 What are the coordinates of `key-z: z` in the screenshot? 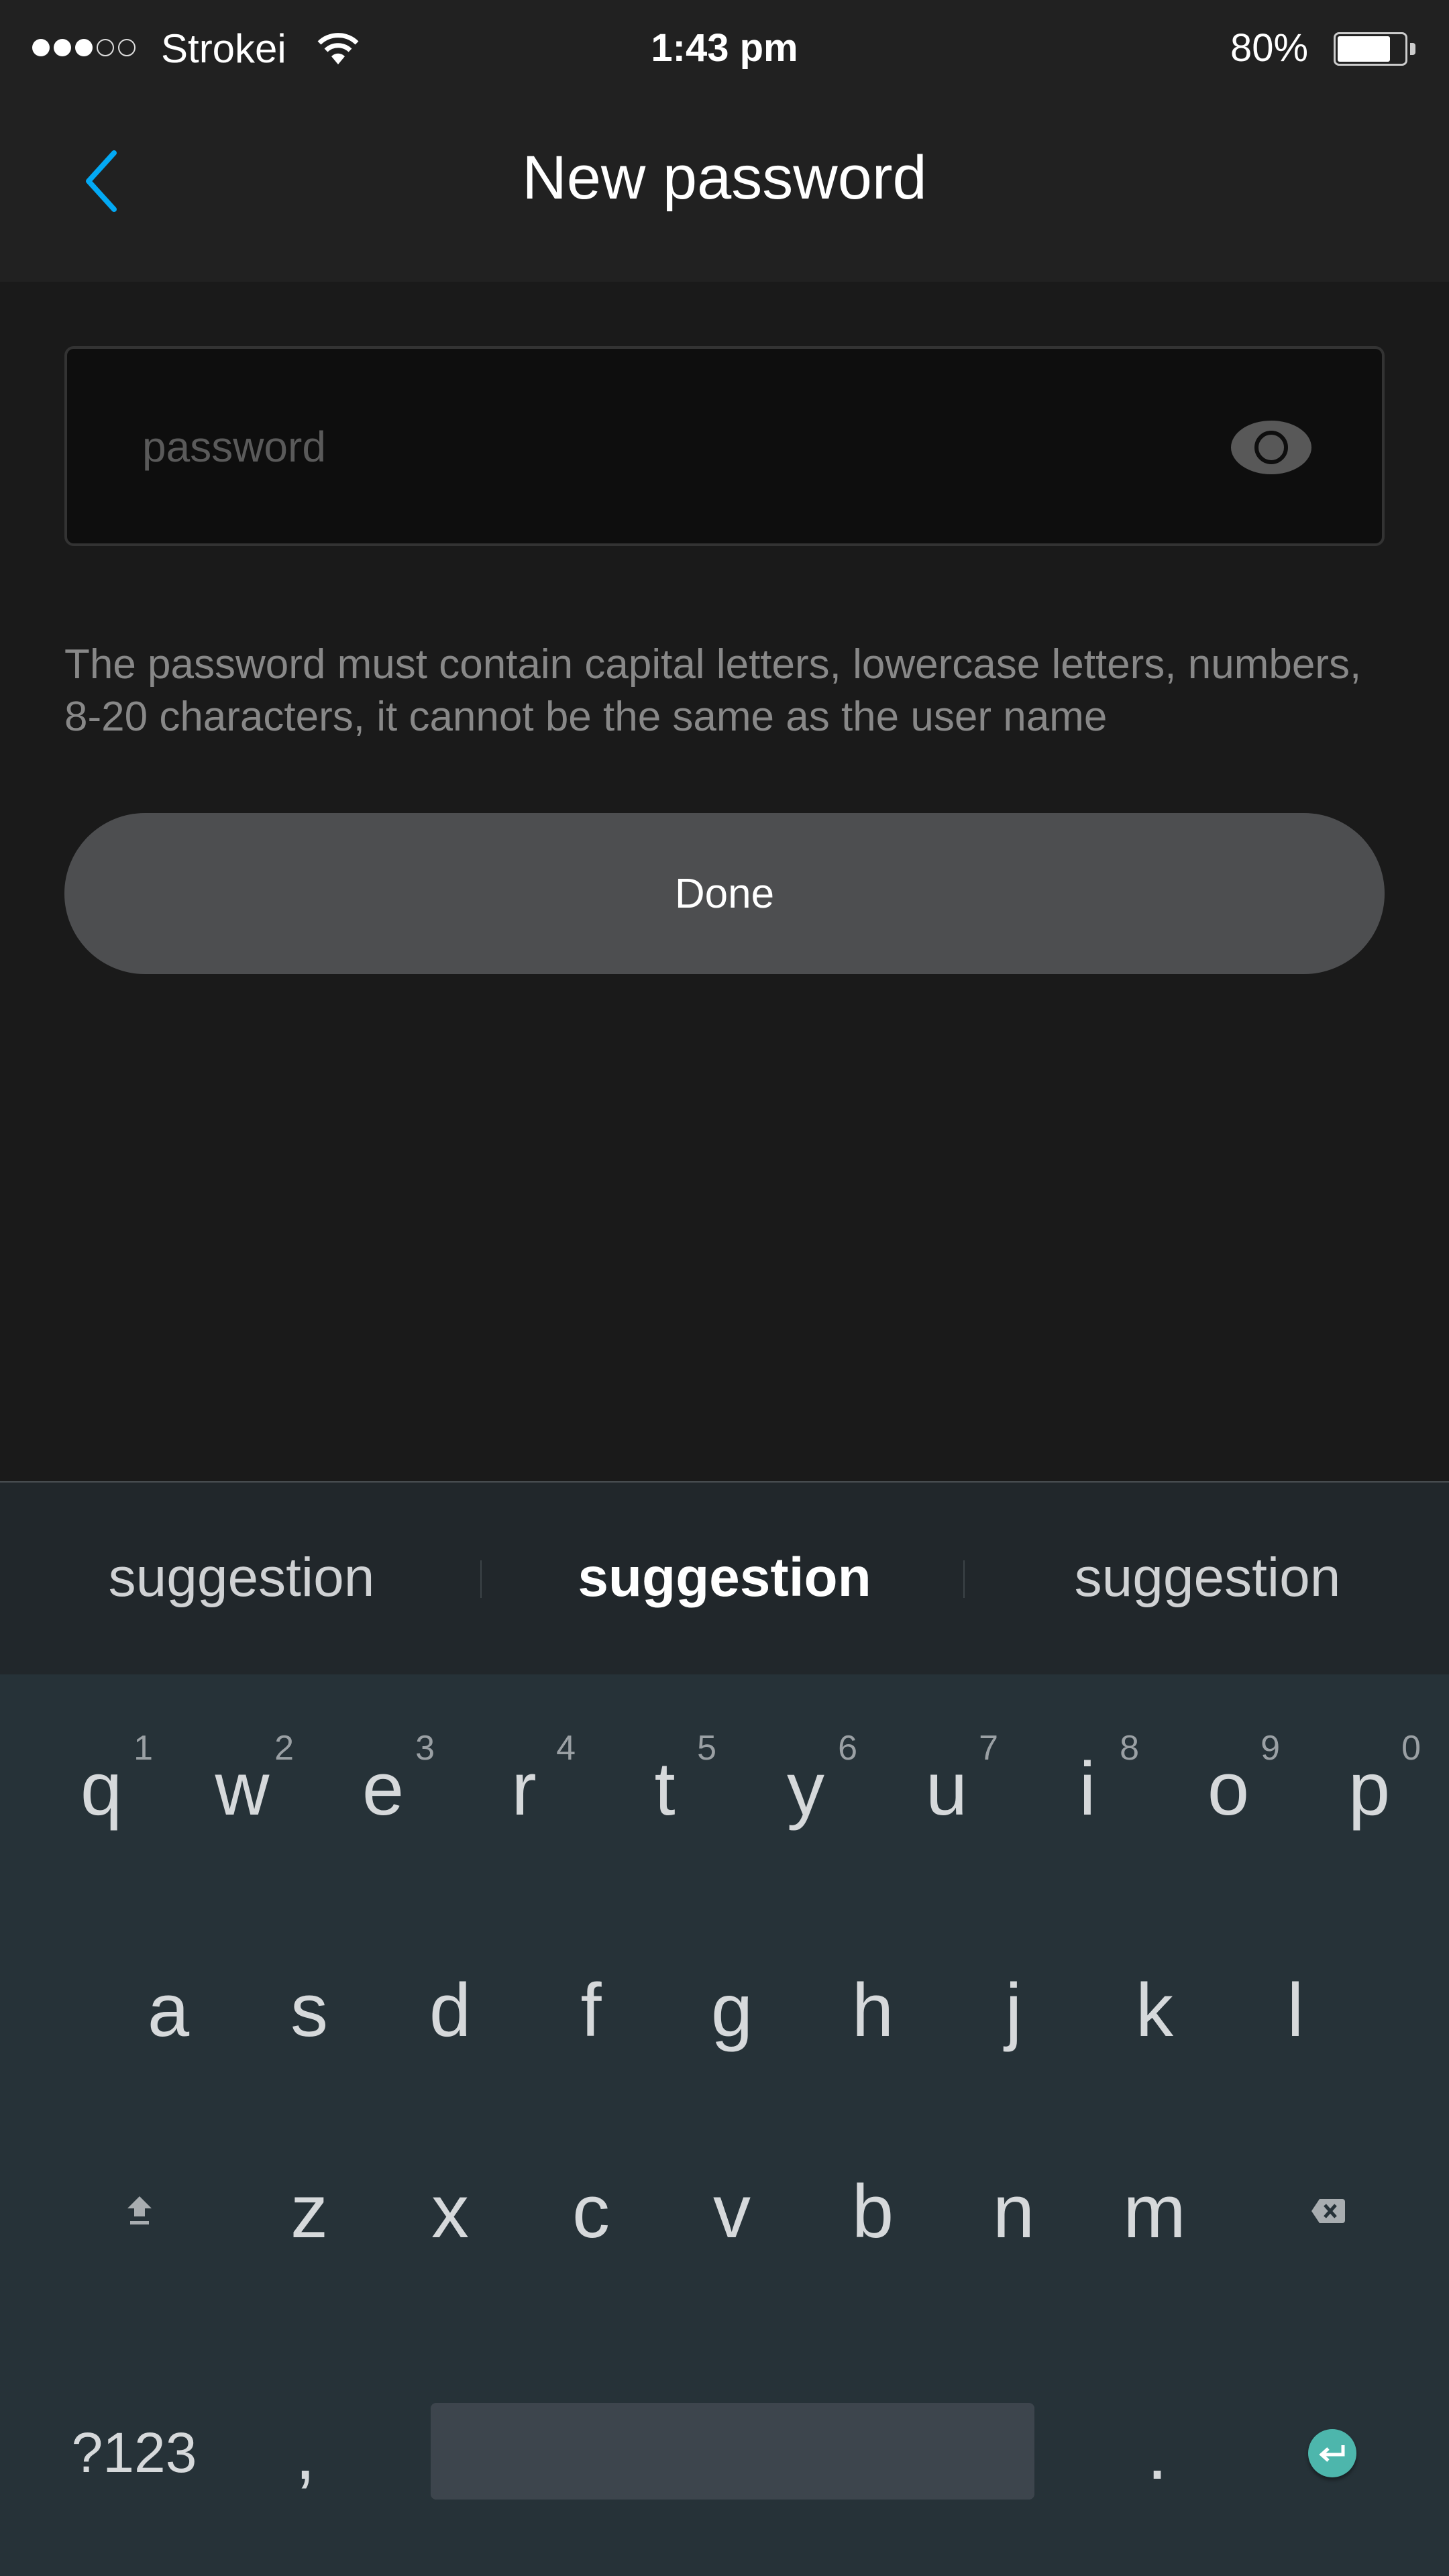 It's located at (309, 2211).